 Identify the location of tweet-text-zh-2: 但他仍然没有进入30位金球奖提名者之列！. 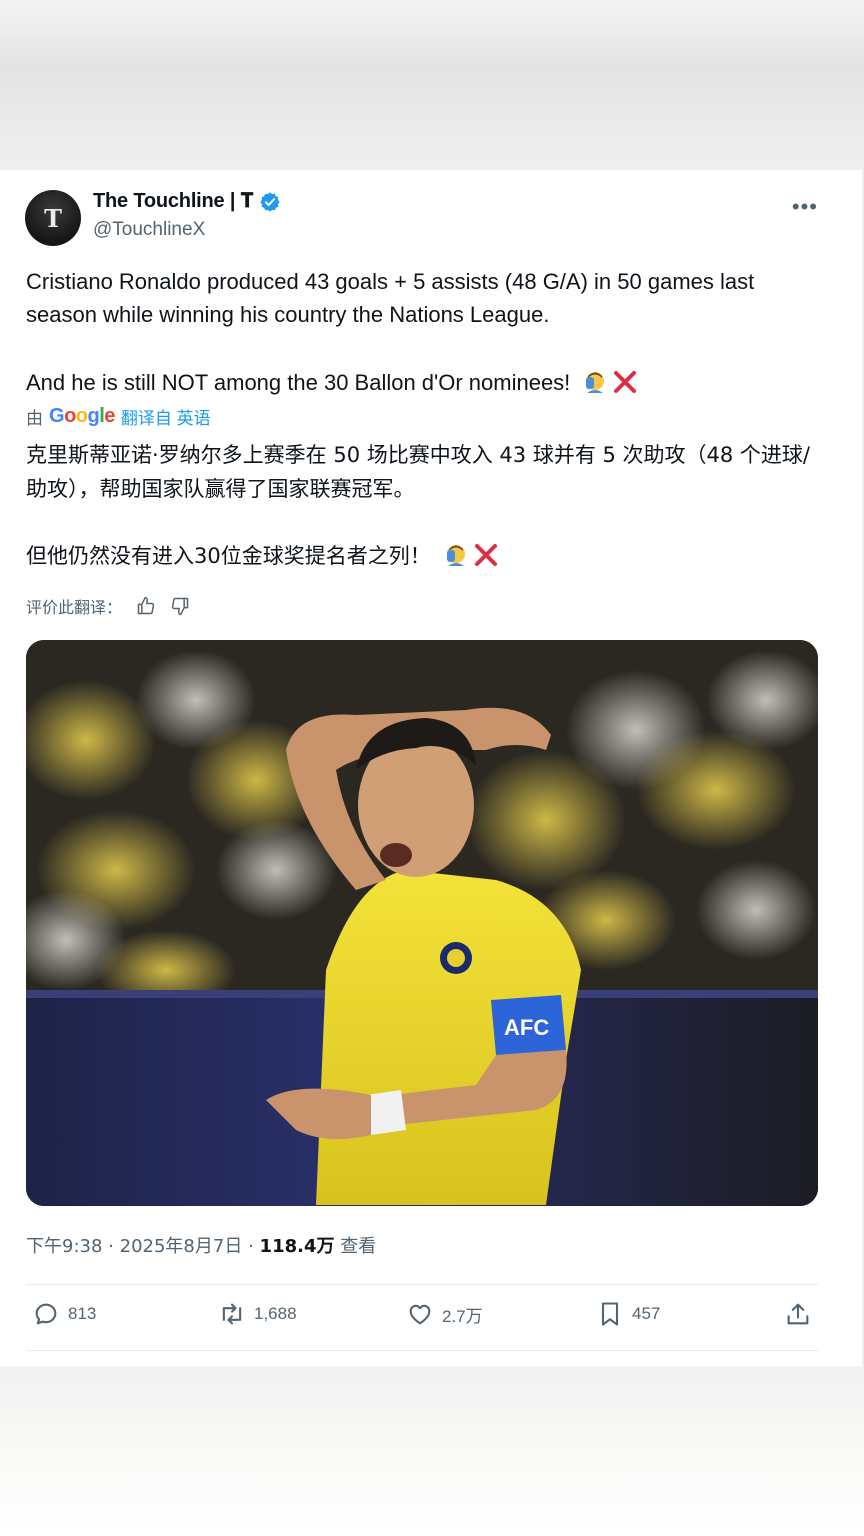
(228, 556).